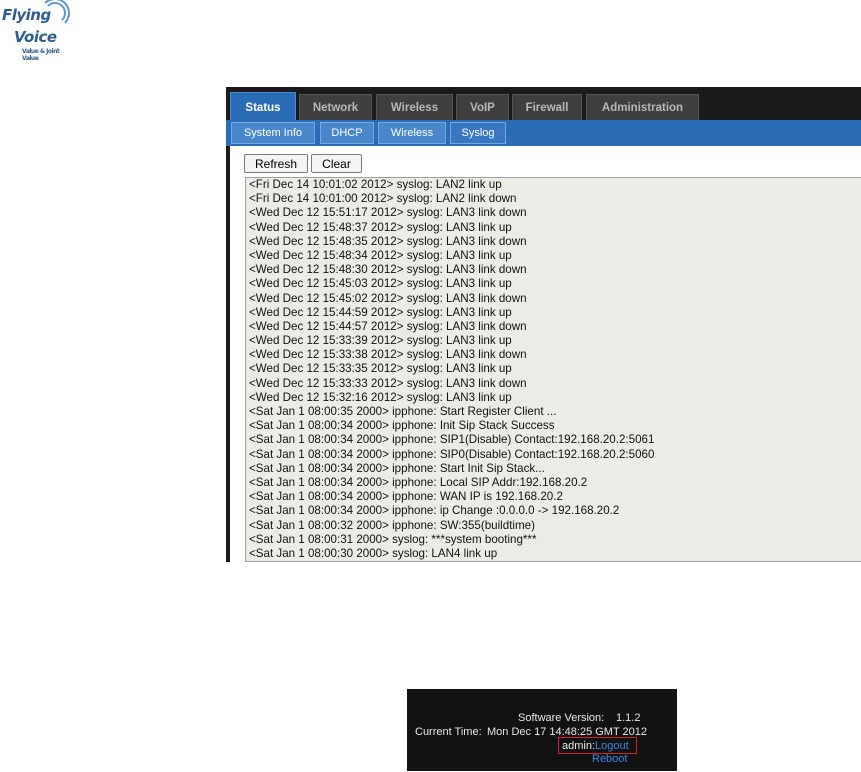  I want to click on subtab-dhcp: DHCP, so click(347, 133).